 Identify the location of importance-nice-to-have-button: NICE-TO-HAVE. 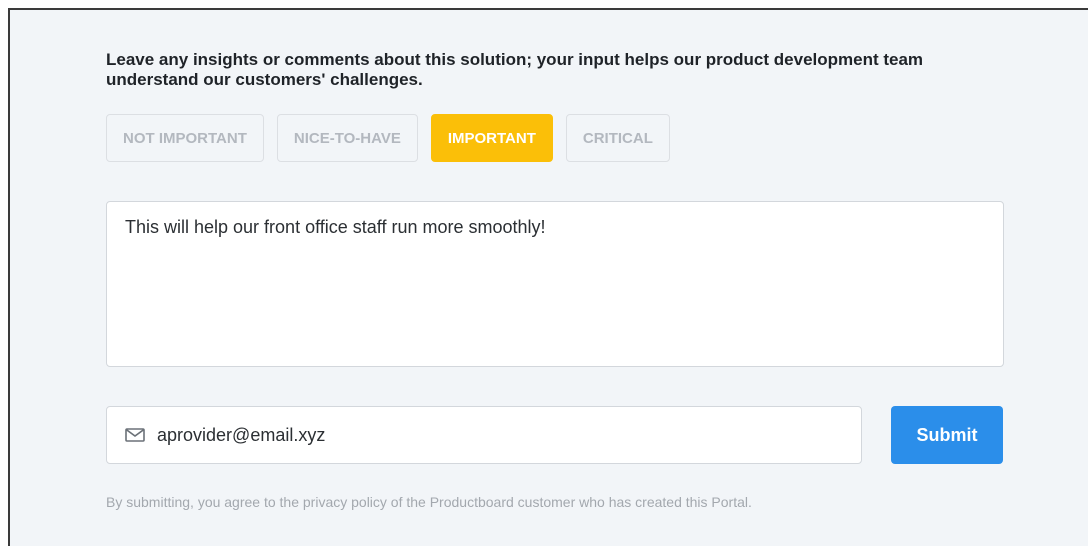
(347, 138).